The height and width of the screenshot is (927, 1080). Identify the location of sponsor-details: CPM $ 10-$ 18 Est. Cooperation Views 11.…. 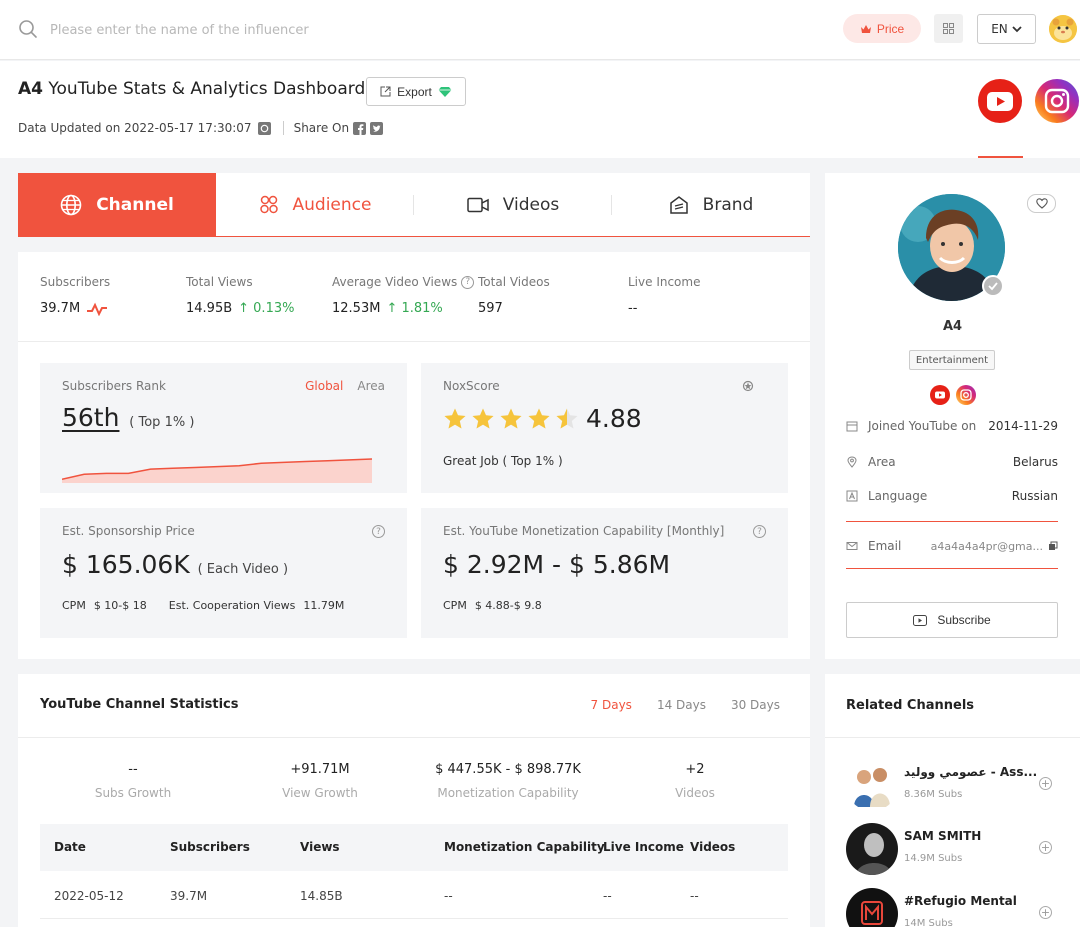
(203, 605).